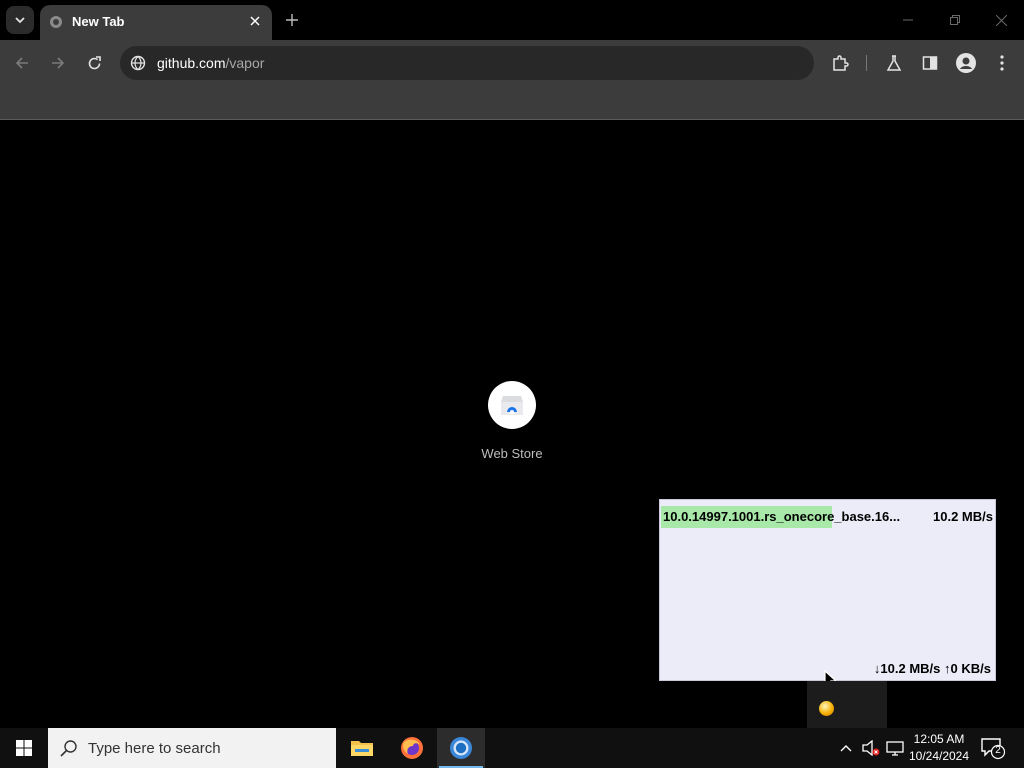  What do you see at coordinates (68, 748) in the screenshot?
I see `search-icon` at bounding box center [68, 748].